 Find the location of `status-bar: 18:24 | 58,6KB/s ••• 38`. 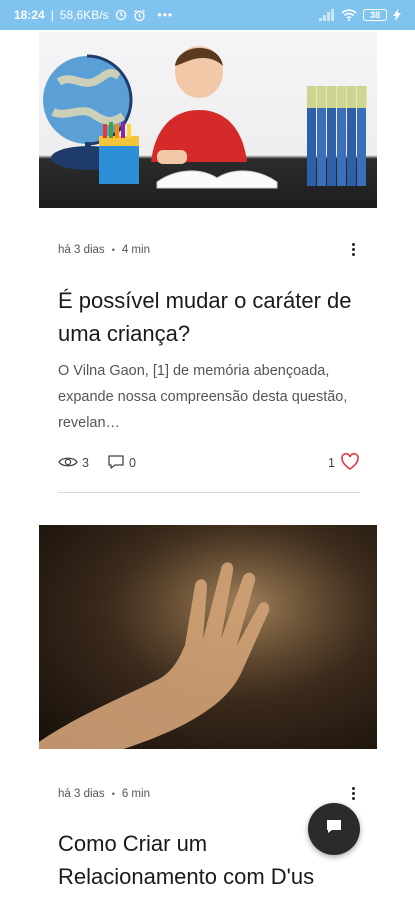

status-bar: 18:24 | 58,6KB/s ••• 38 is located at coordinates (207, 15).